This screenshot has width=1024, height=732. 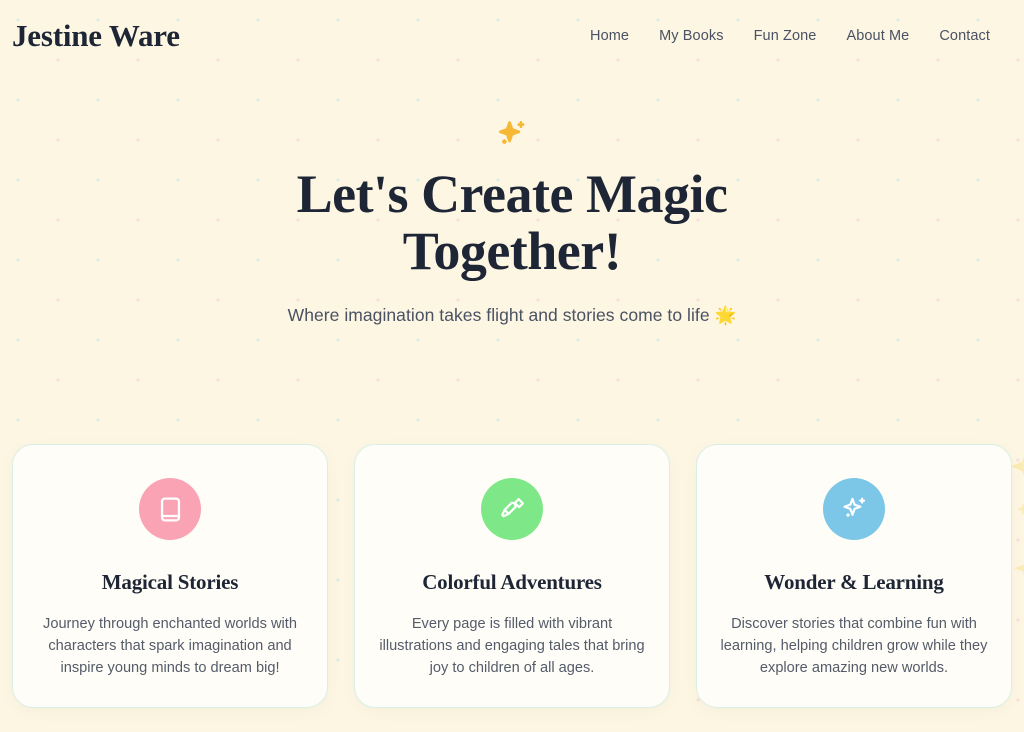 I want to click on main-navigation: Home My Books Fun Zone About Me Contact, so click(x=790, y=36).